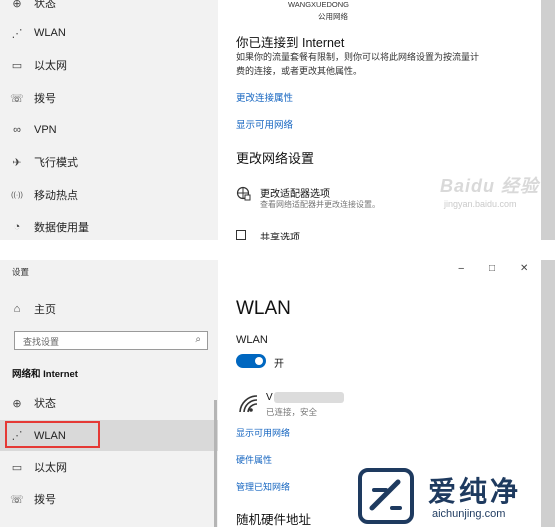  What do you see at coordinates (109, 98) in the screenshot?
I see `top-nav-dialup: ☏ 拨号` at bounding box center [109, 98].